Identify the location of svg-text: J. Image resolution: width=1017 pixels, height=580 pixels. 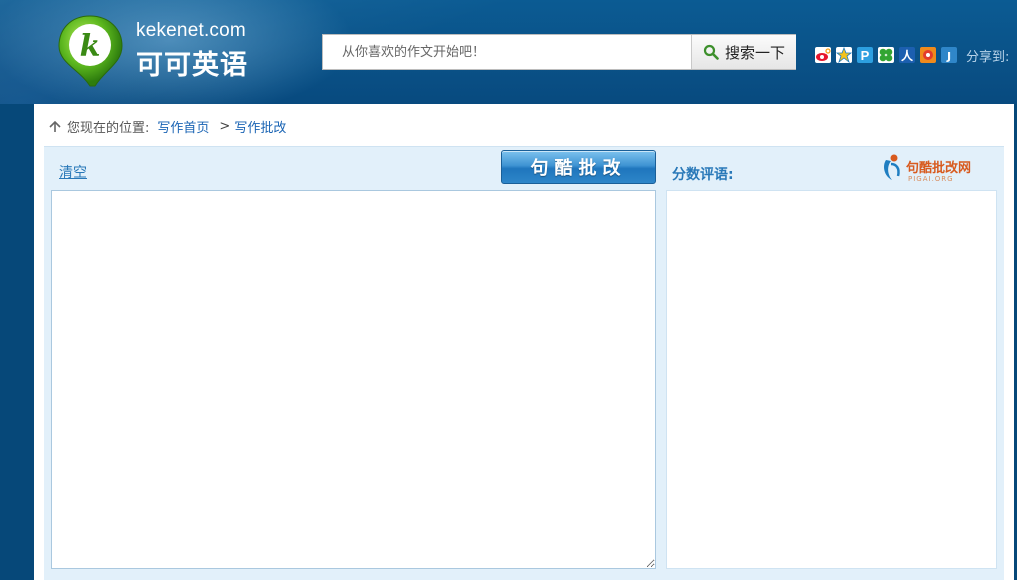
(948, 56).